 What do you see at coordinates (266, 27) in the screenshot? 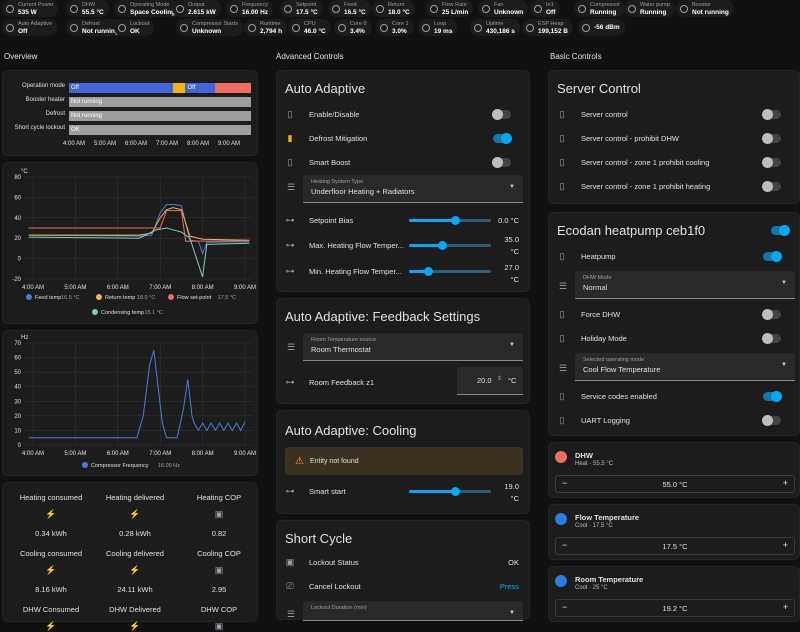
I see `status-chip: Runtime 2,794 h` at bounding box center [266, 27].